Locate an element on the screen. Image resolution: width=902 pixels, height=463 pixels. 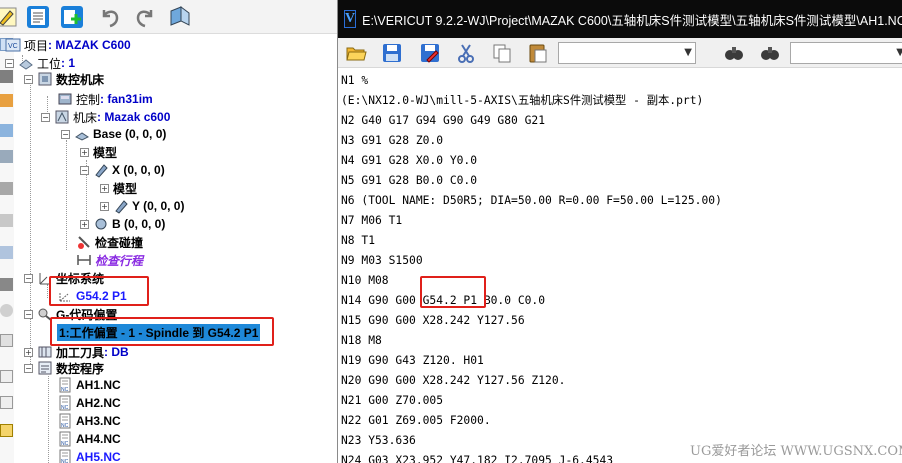
fixture-icon is located at coordinates (6, 284).